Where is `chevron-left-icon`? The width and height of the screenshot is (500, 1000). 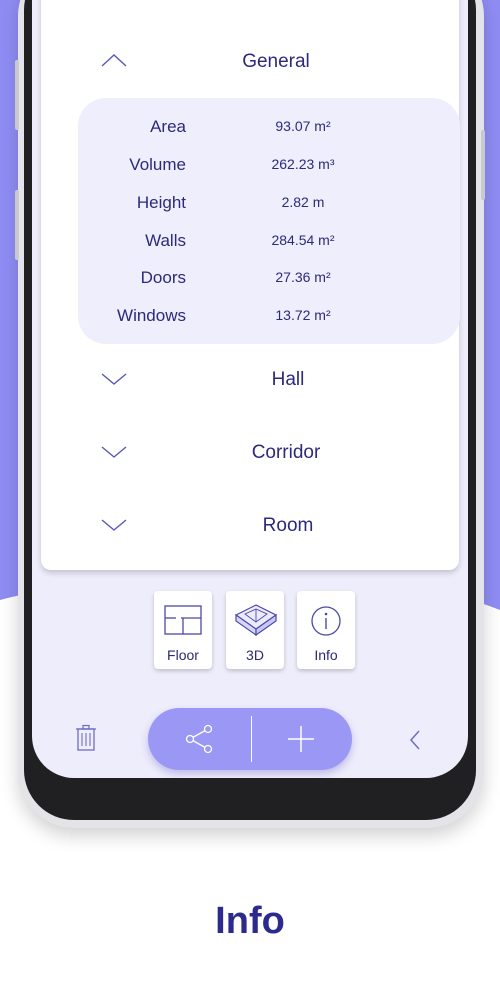
chevron-left-icon is located at coordinates (415, 740).